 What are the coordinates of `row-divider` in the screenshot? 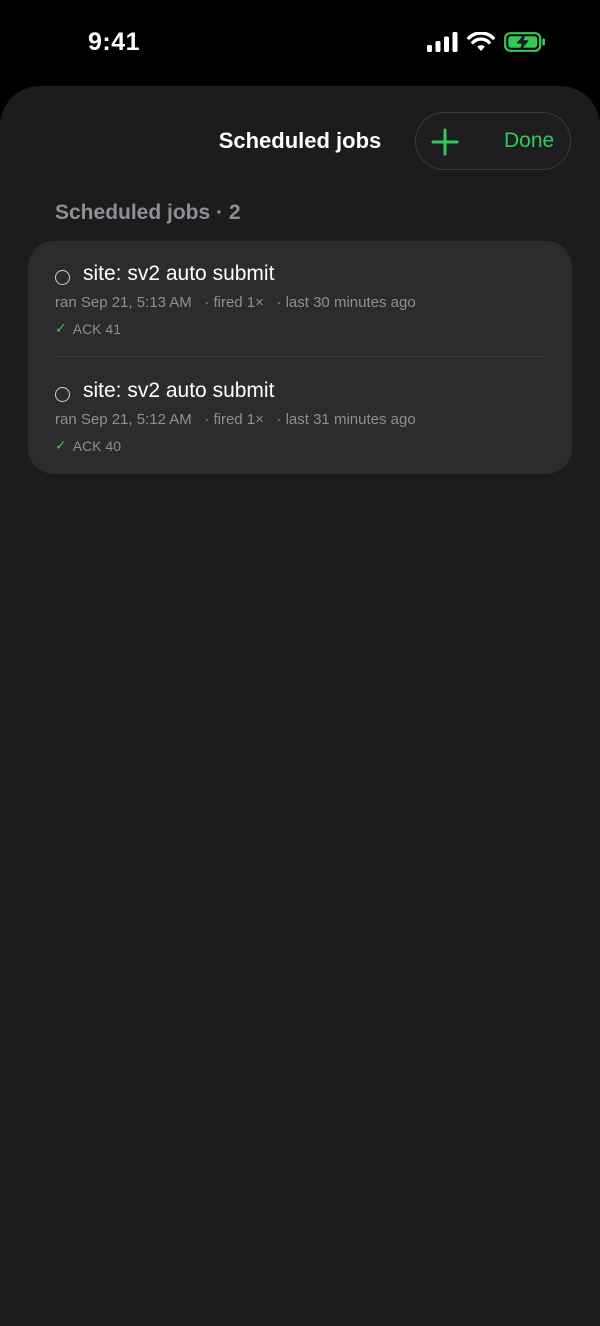 It's located at (300, 356).